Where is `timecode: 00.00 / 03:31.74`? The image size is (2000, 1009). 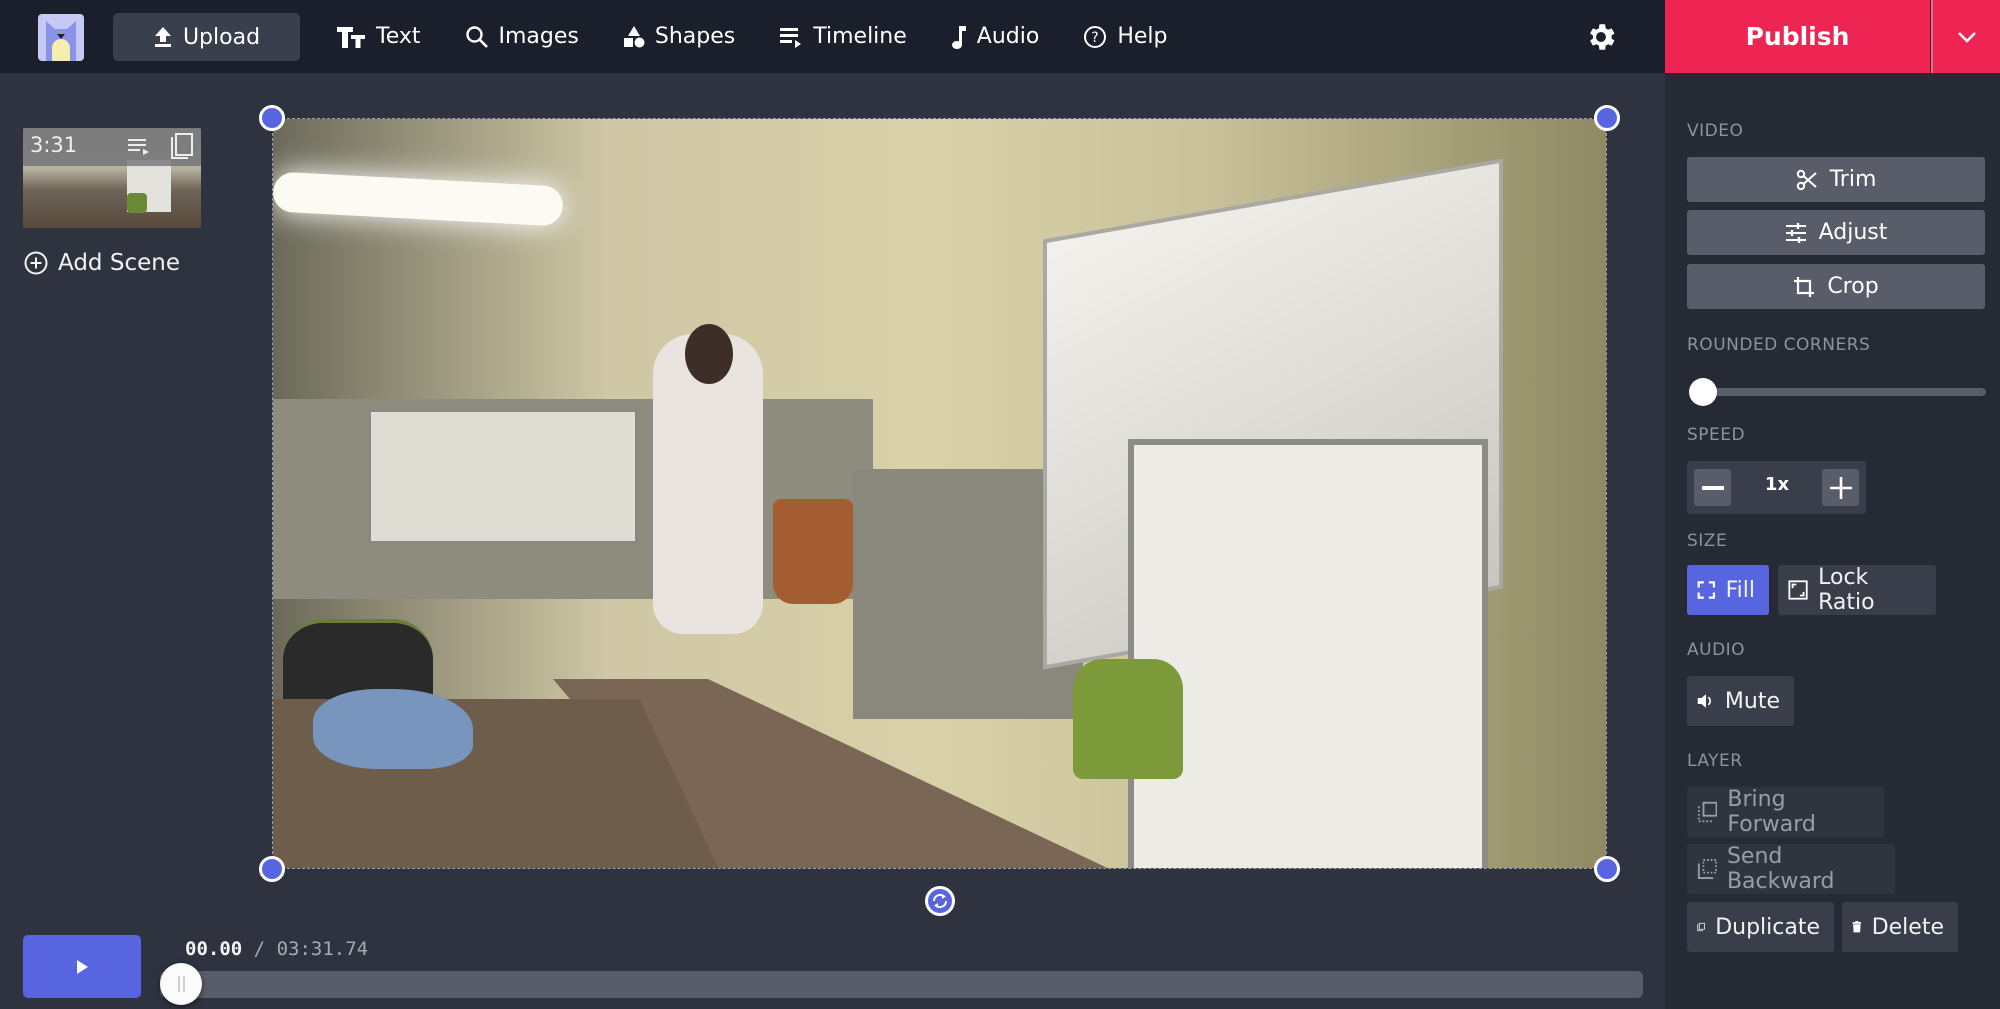
timecode: 00.00 / 03:31.74 is located at coordinates (276, 949).